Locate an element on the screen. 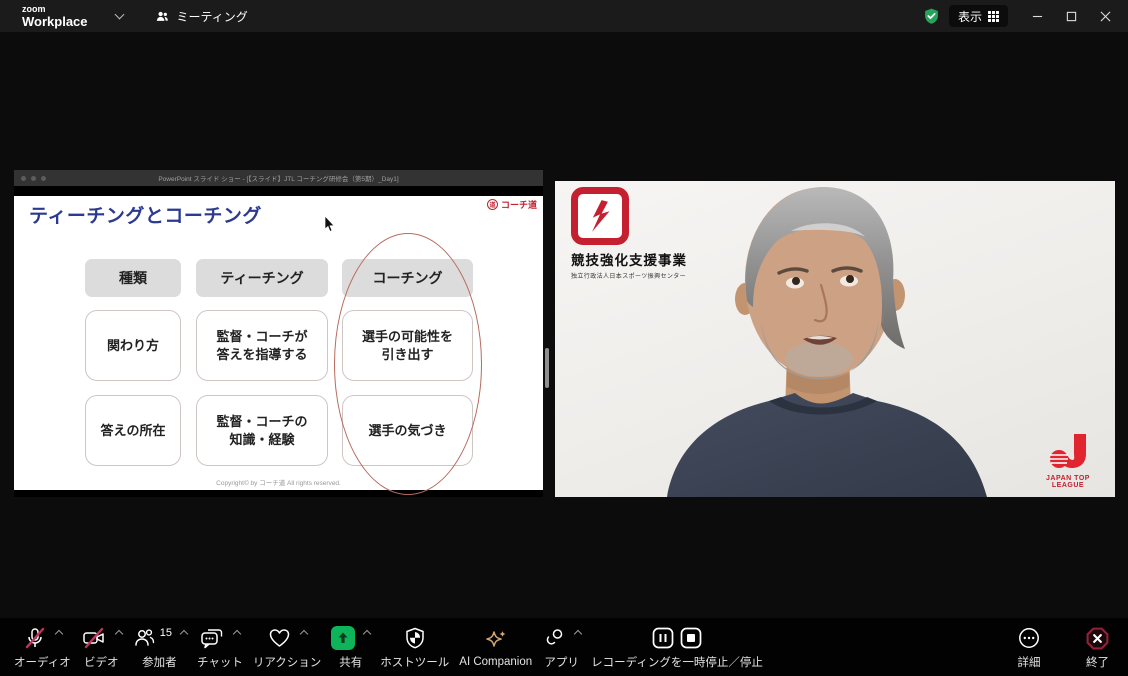  host-tools-button: ホストツール is located at coordinates (414, 647).